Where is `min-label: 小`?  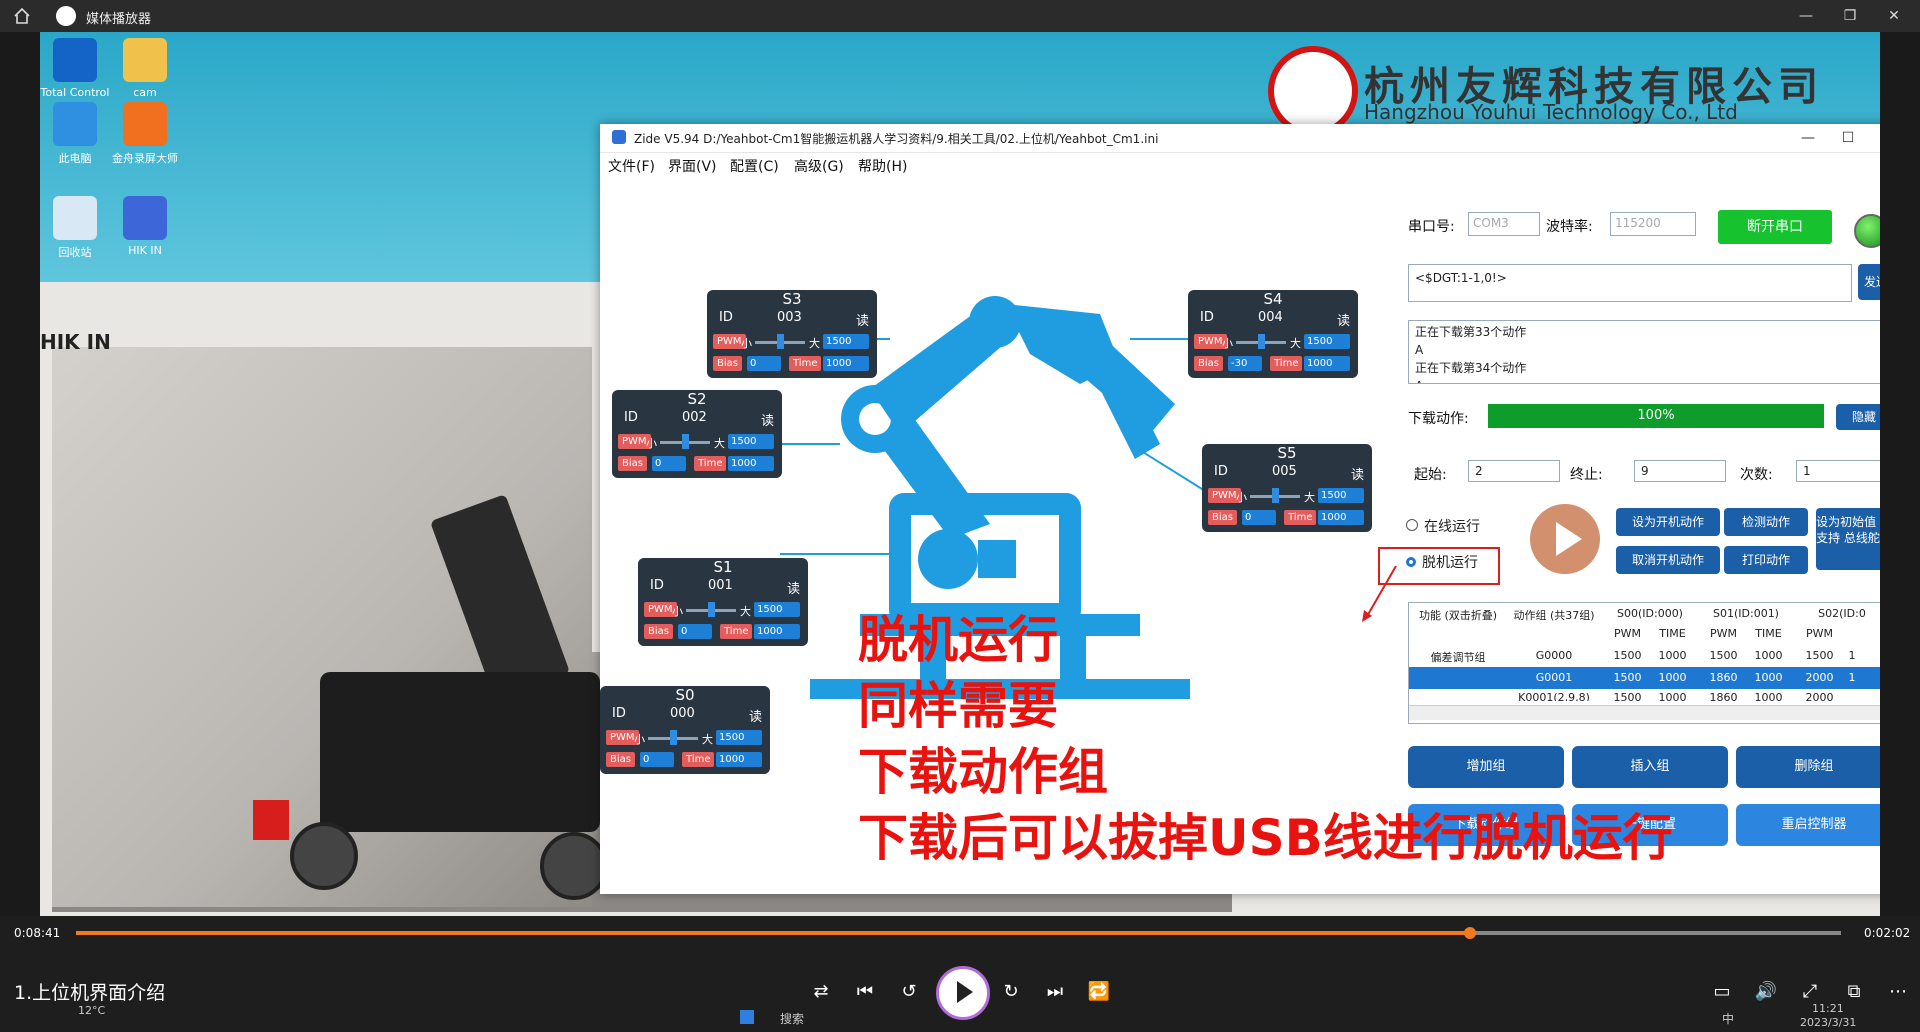 min-label: 小 is located at coordinates (1241, 497).